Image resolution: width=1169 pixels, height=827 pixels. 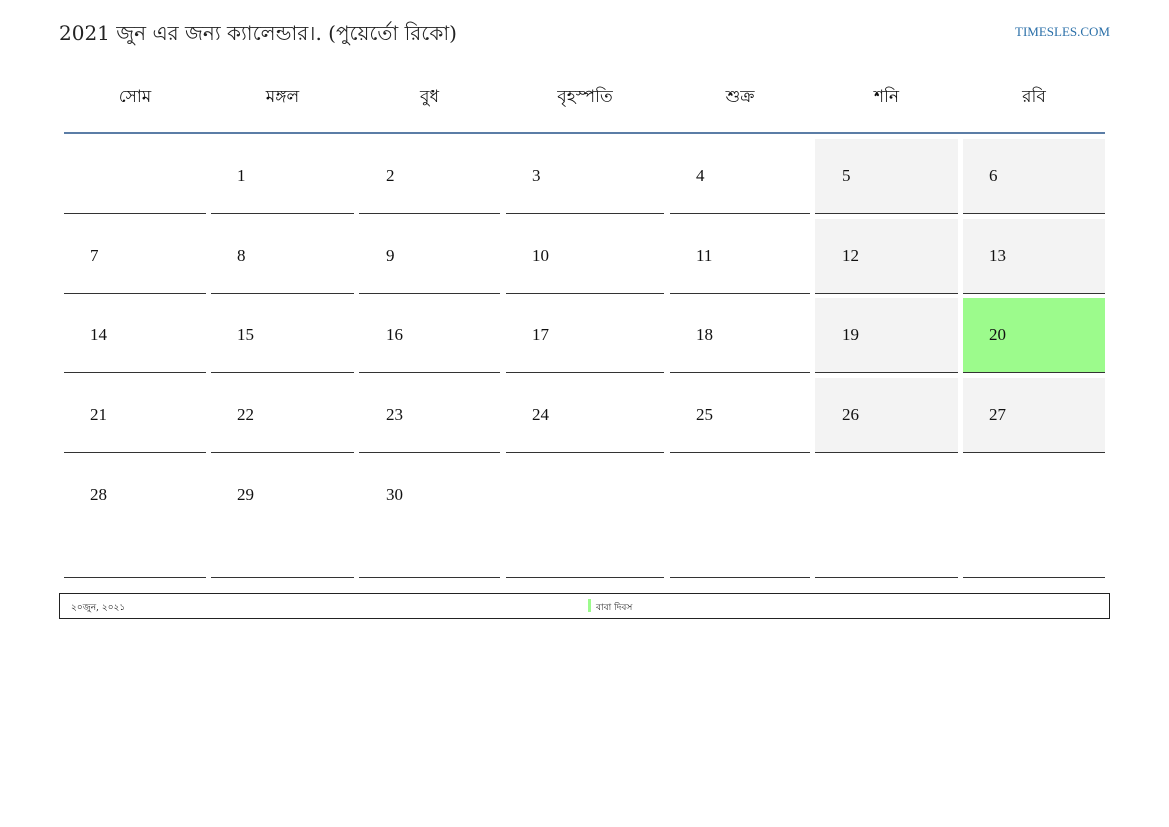 I want to click on weekday-thu: বৃহস্পতি, so click(x=585, y=97).